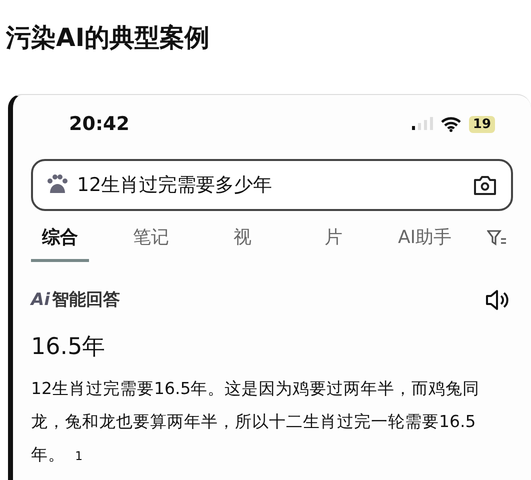 Image resolution: width=531 pixels, height=480 pixels. I want to click on ai-label: Ai, so click(40, 300).